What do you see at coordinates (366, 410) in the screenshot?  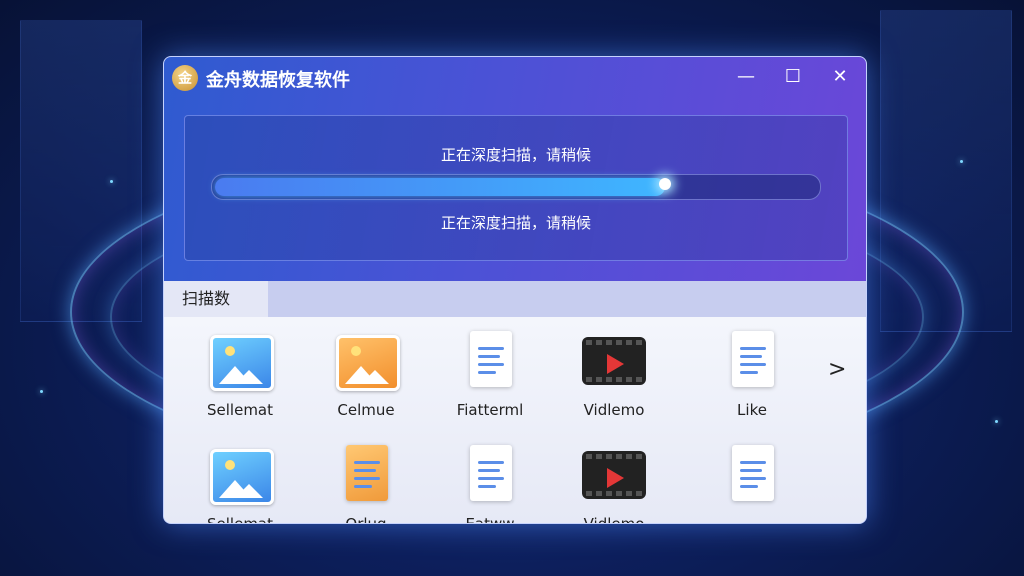 I see `file-label: Celmue` at bounding box center [366, 410].